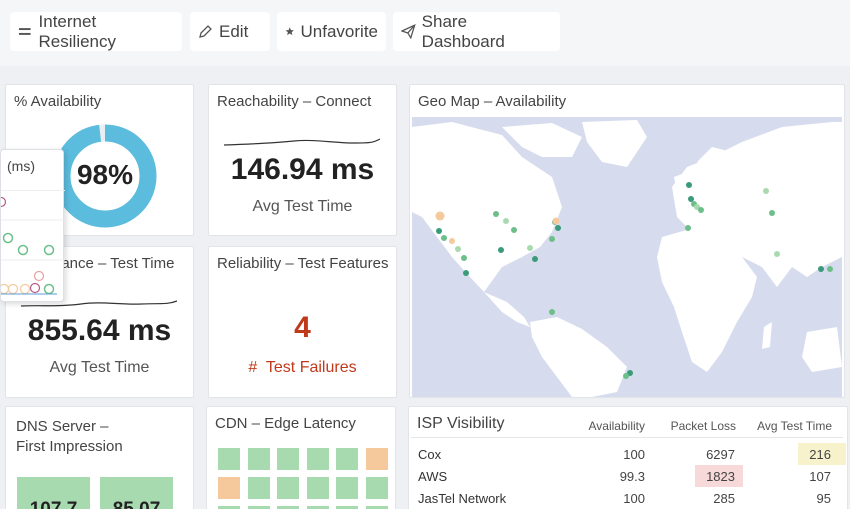 Image resolution: width=850 pixels, height=509 pixels. What do you see at coordinates (77, 31) in the screenshot?
I see `dashboard-title-label: Internet Resiliency` at bounding box center [77, 31].